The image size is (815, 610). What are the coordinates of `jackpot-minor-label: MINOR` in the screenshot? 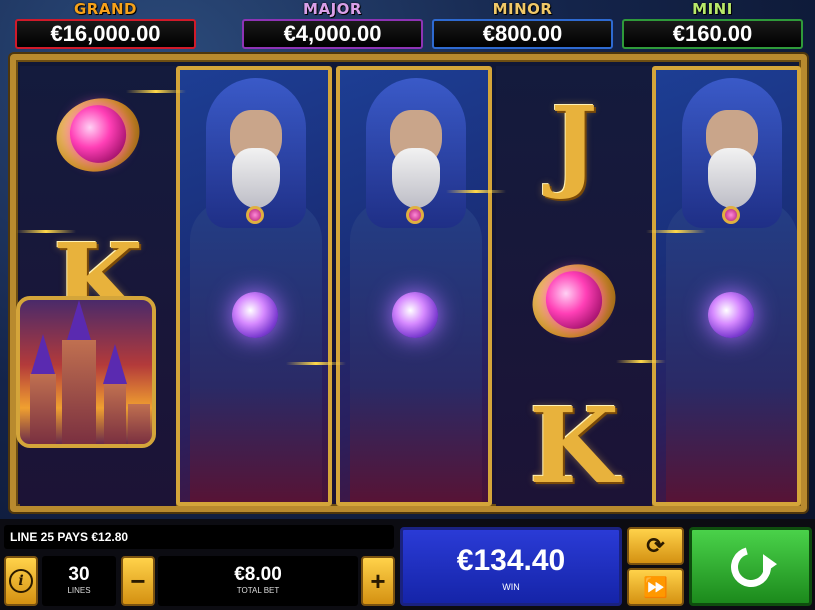 It's located at (522, 9).